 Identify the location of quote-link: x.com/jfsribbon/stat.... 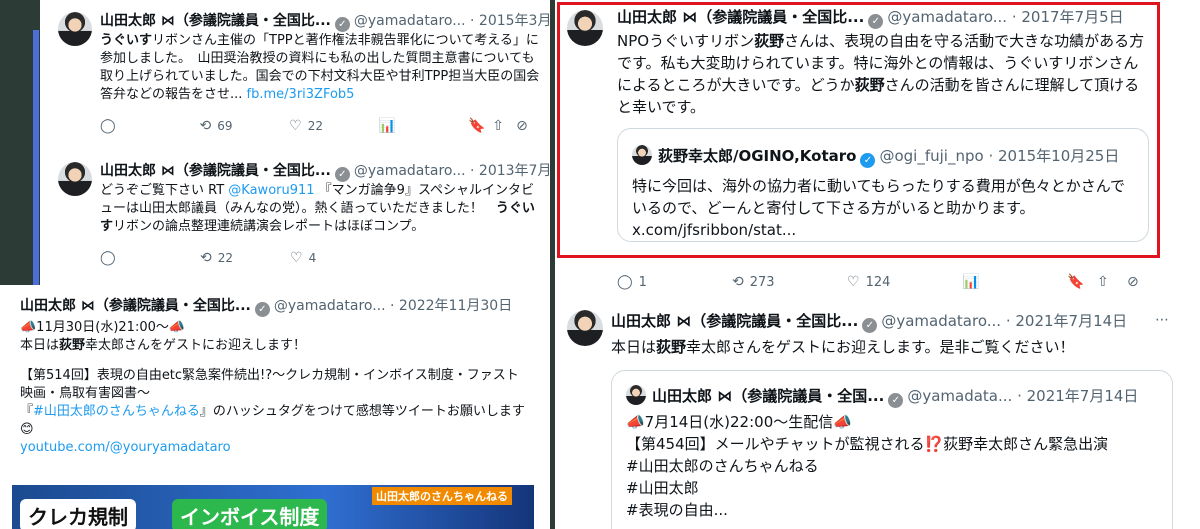
(882, 230).